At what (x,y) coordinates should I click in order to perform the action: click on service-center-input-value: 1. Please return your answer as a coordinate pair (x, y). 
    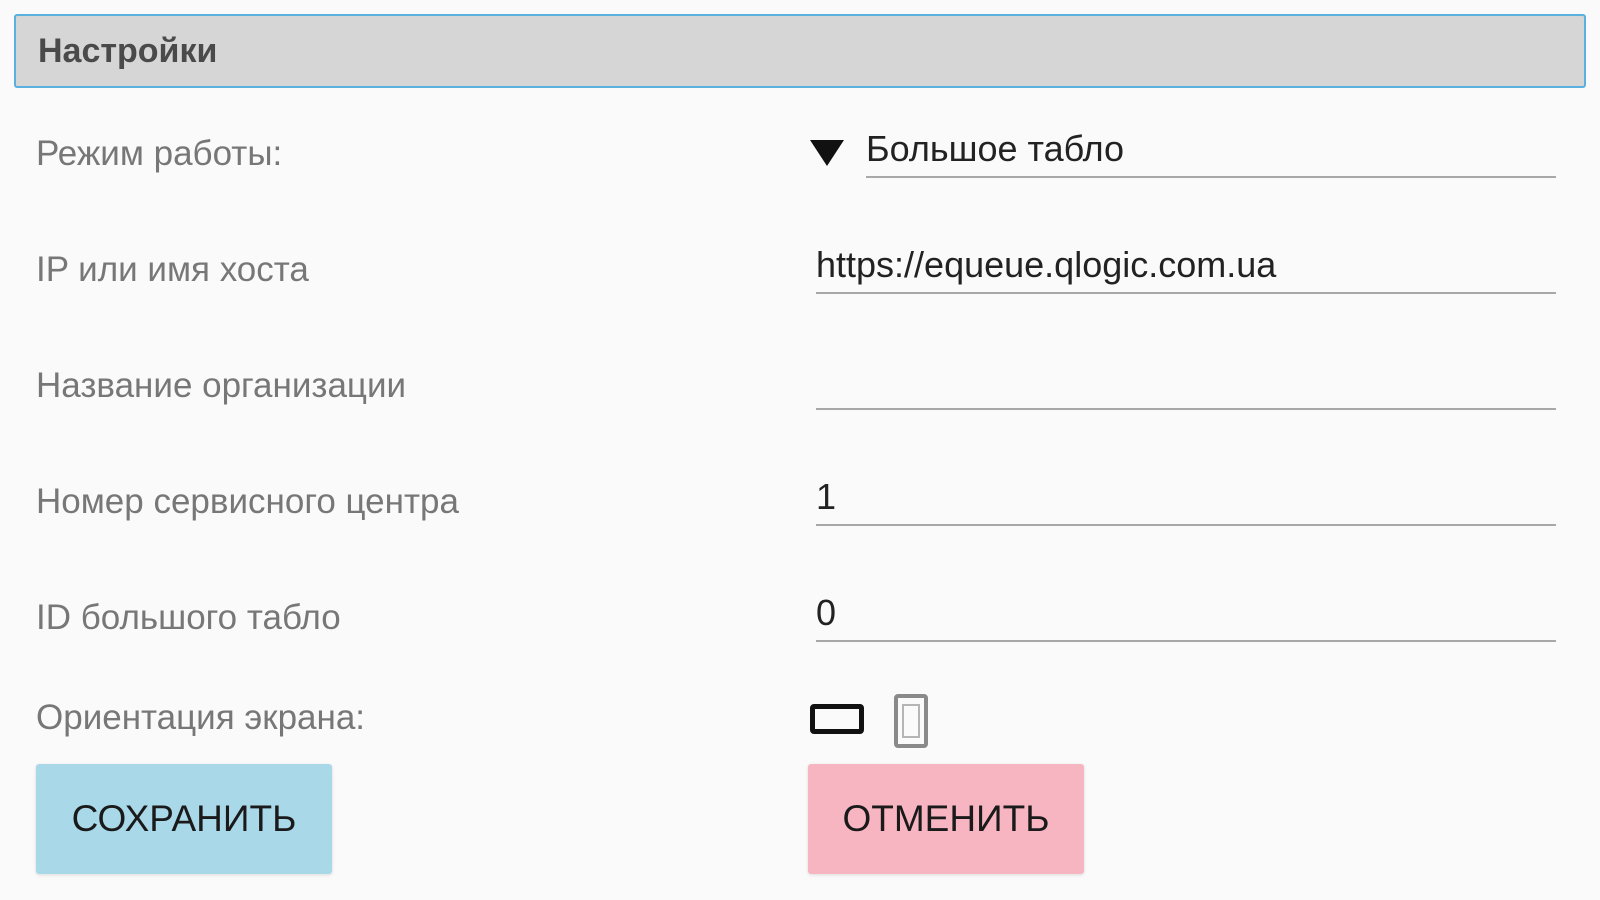
    Looking at the image, I should click on (826, 496).